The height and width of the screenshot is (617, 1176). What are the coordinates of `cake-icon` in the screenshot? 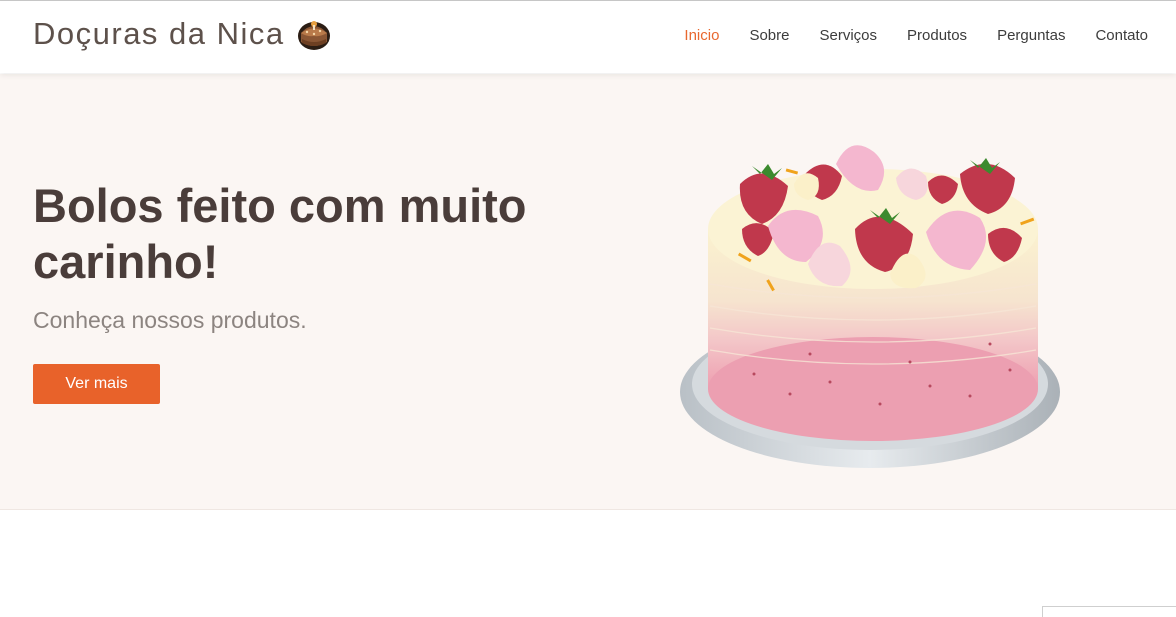 It's located at (313, 35).